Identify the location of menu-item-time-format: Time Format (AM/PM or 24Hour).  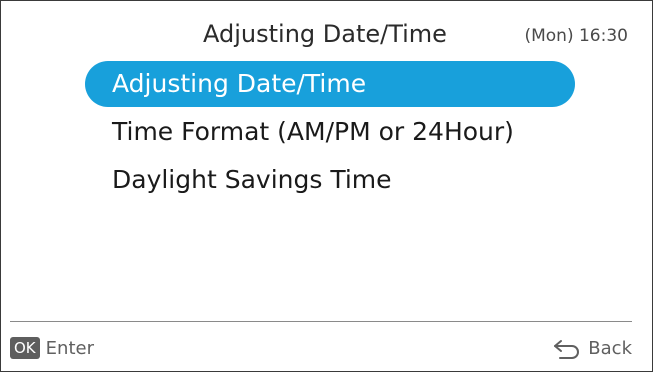
(330, 132).